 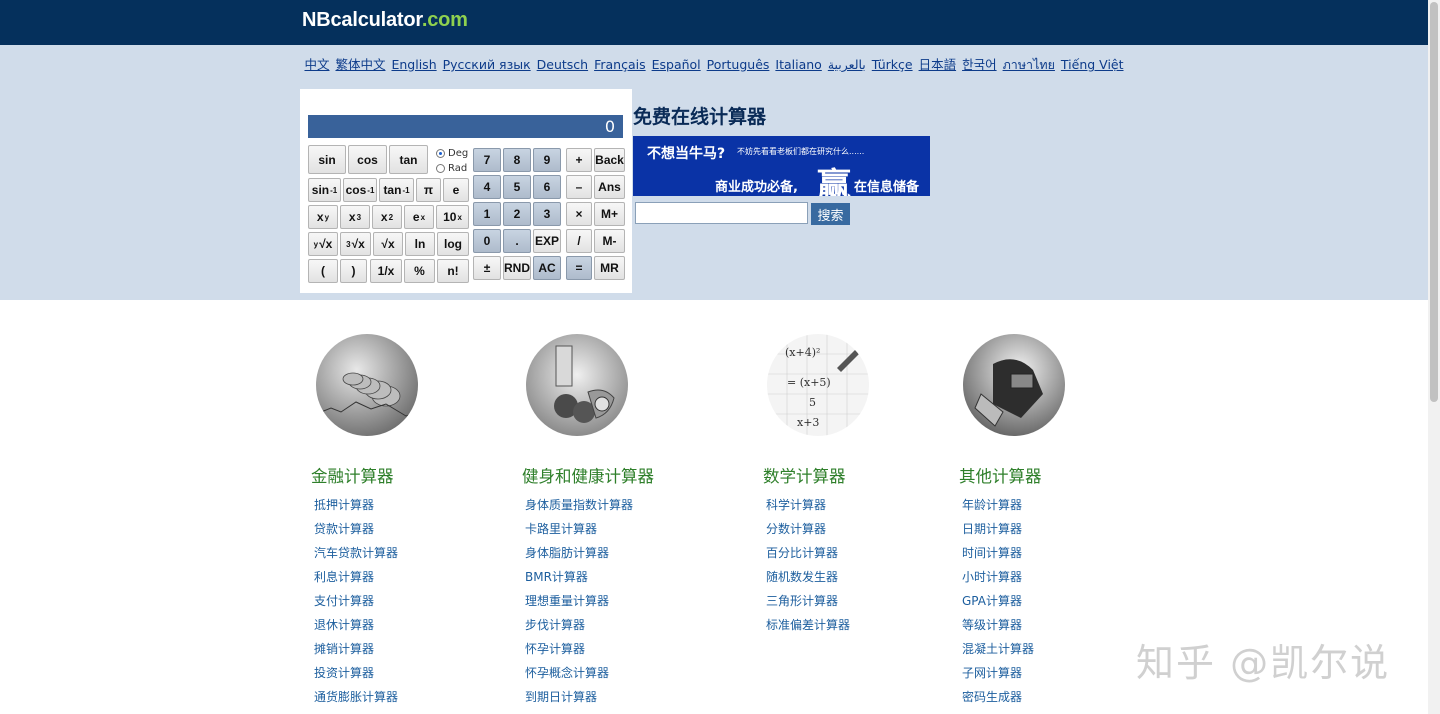 What do you see at coordinates (413, 64) in the screenshot?
I see `language-link: English` at bounding box center [413, 64].